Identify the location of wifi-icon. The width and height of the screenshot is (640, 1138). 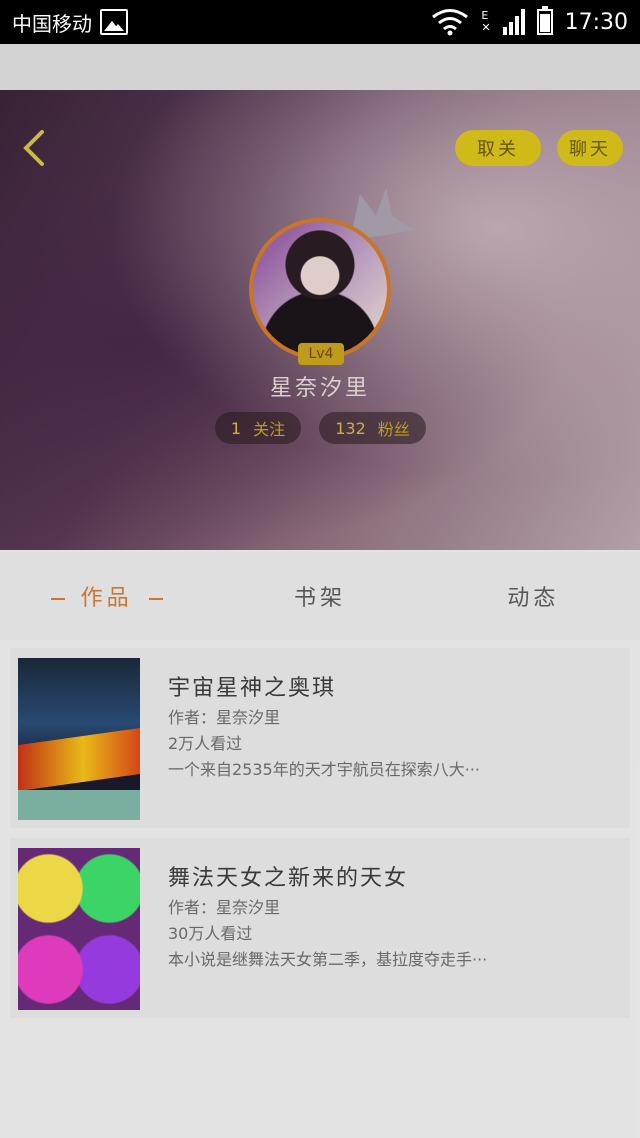
(450, 22).